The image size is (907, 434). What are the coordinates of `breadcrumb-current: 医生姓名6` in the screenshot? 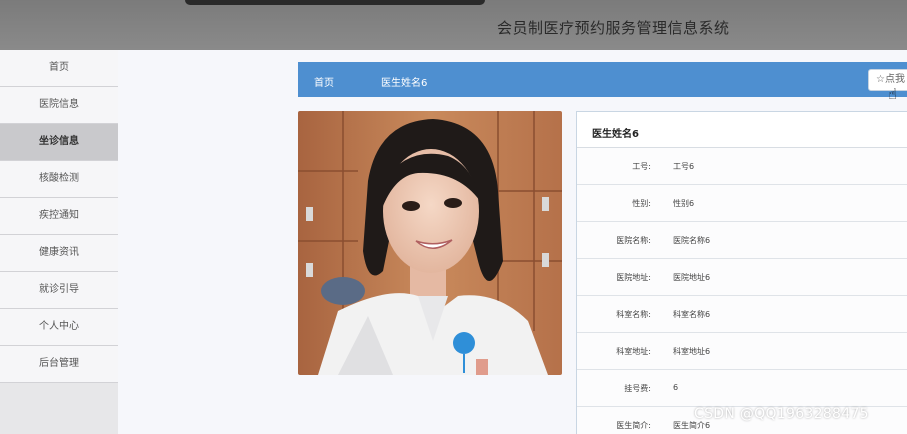 It's located at (404, 83).